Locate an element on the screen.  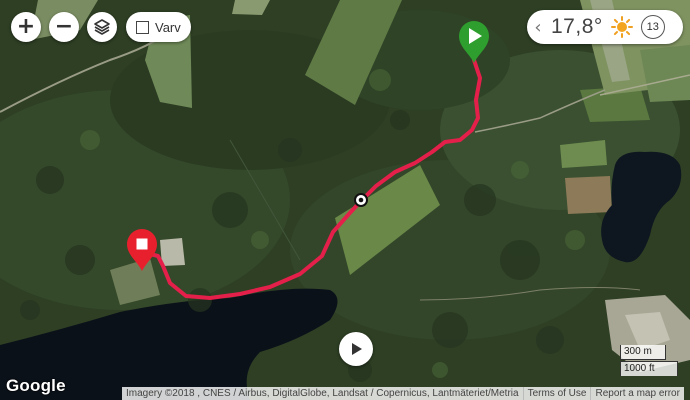
zoom-out-button: − is located at coordinates (64, 27).